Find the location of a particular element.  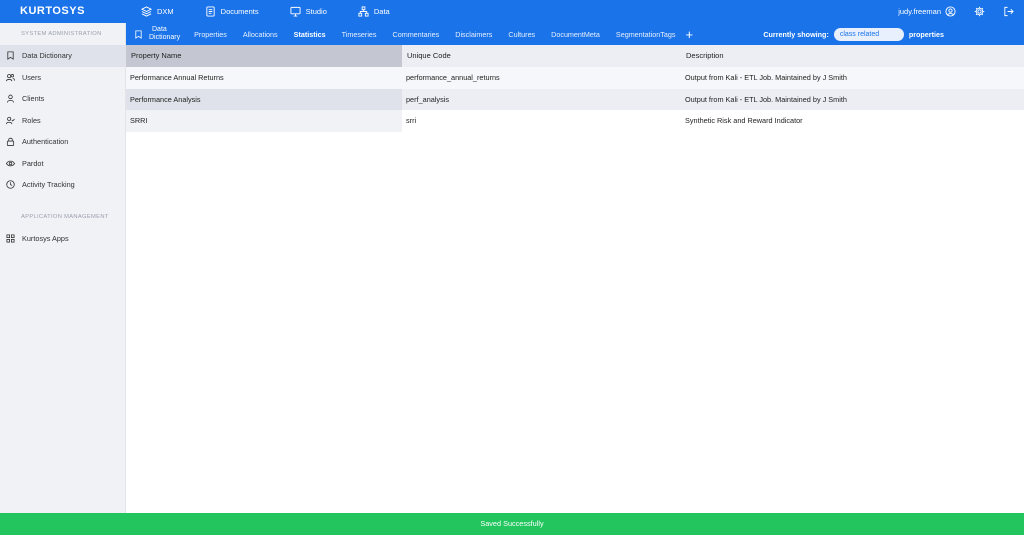

tab-cultures: Cultures is located at coordinates (521, 34).